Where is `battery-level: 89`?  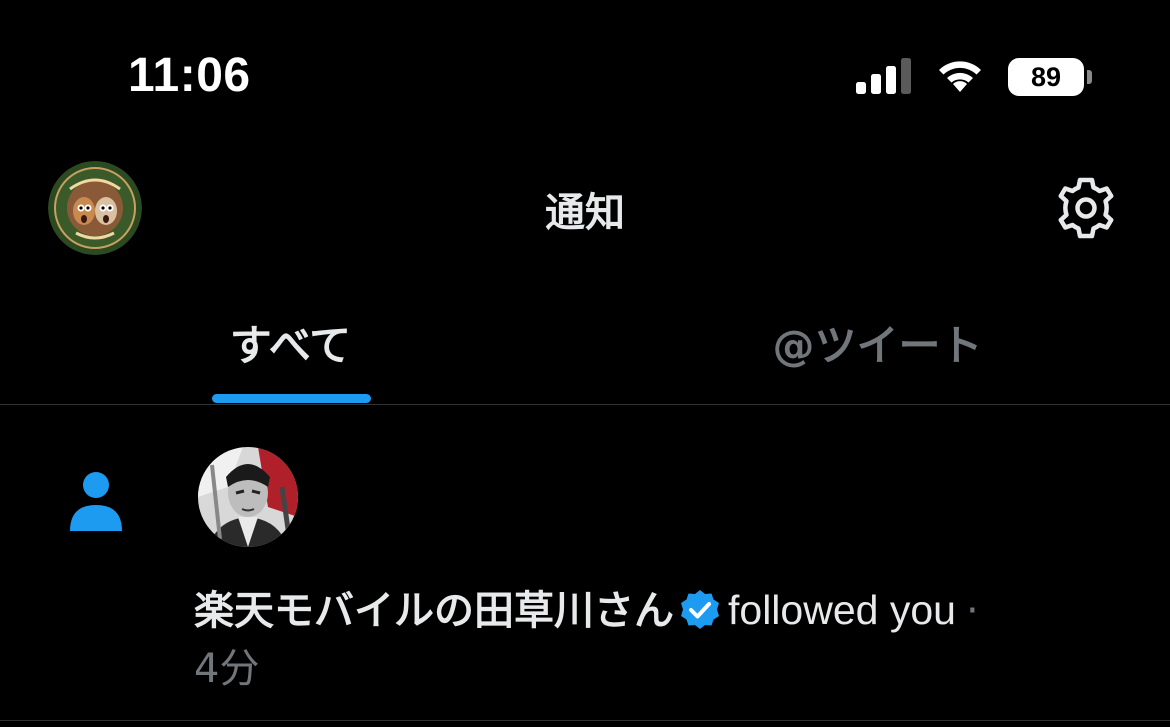 battery-level: 89 is located at coordinates (1046, 77).